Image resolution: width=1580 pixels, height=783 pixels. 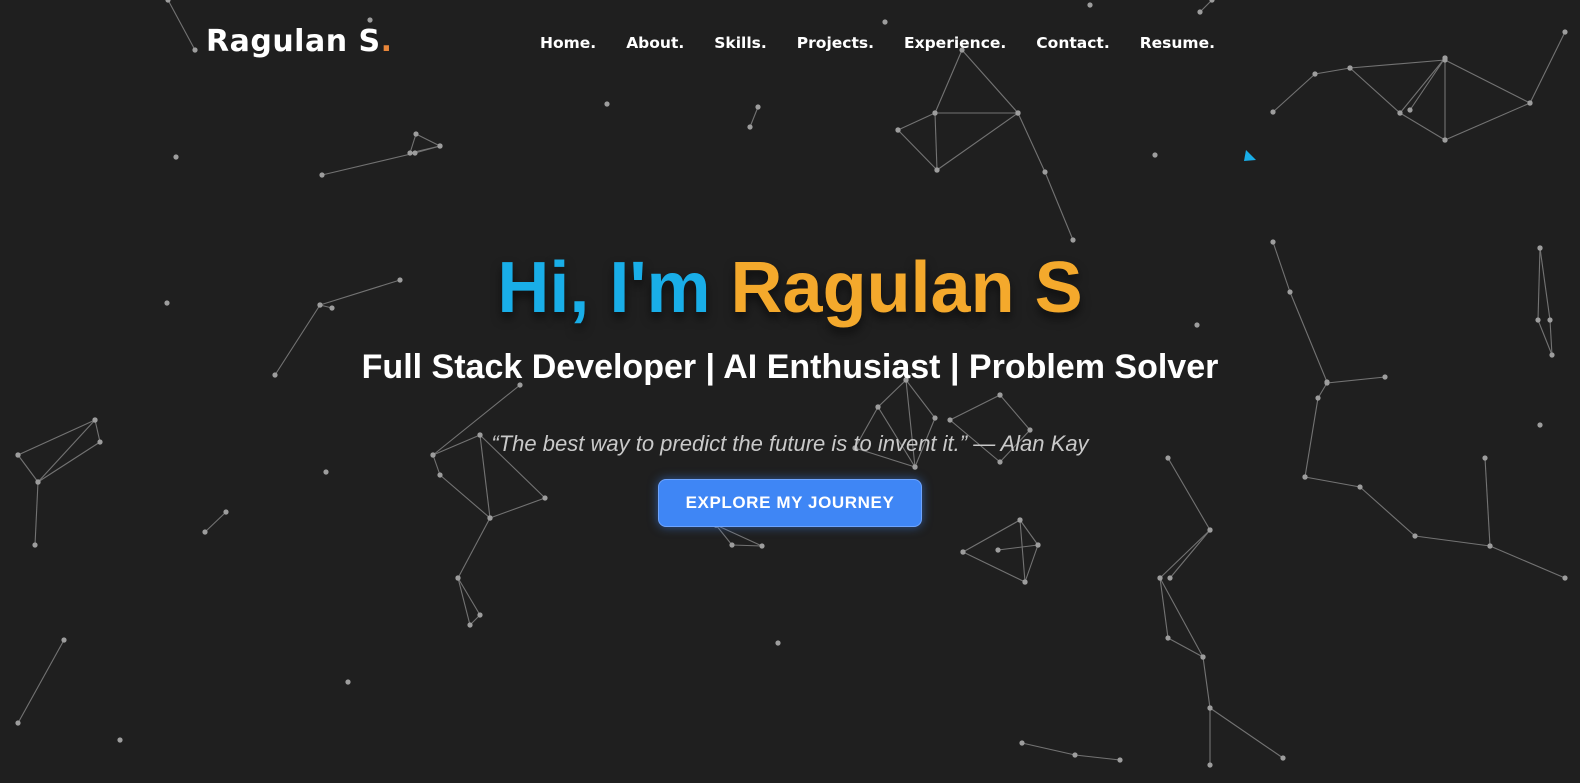 I want to click on hero-name: Ragulan S, so click(x=906, y=288).